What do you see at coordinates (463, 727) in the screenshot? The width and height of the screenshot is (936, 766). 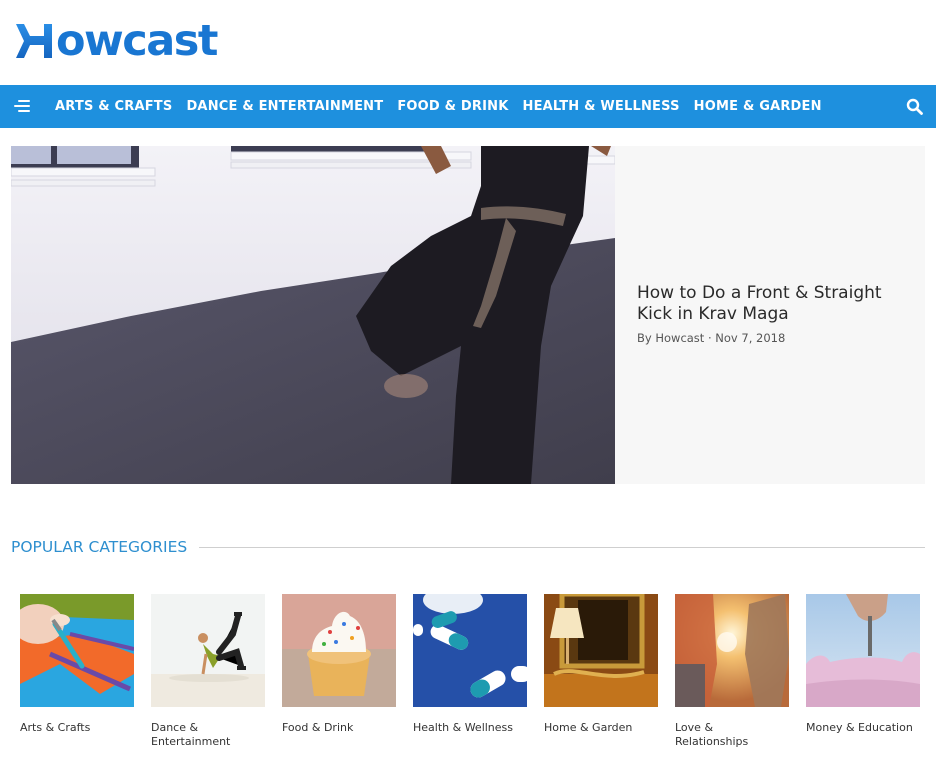 I see `category-label: Health & Wellness` at bounding box center [463, 727].